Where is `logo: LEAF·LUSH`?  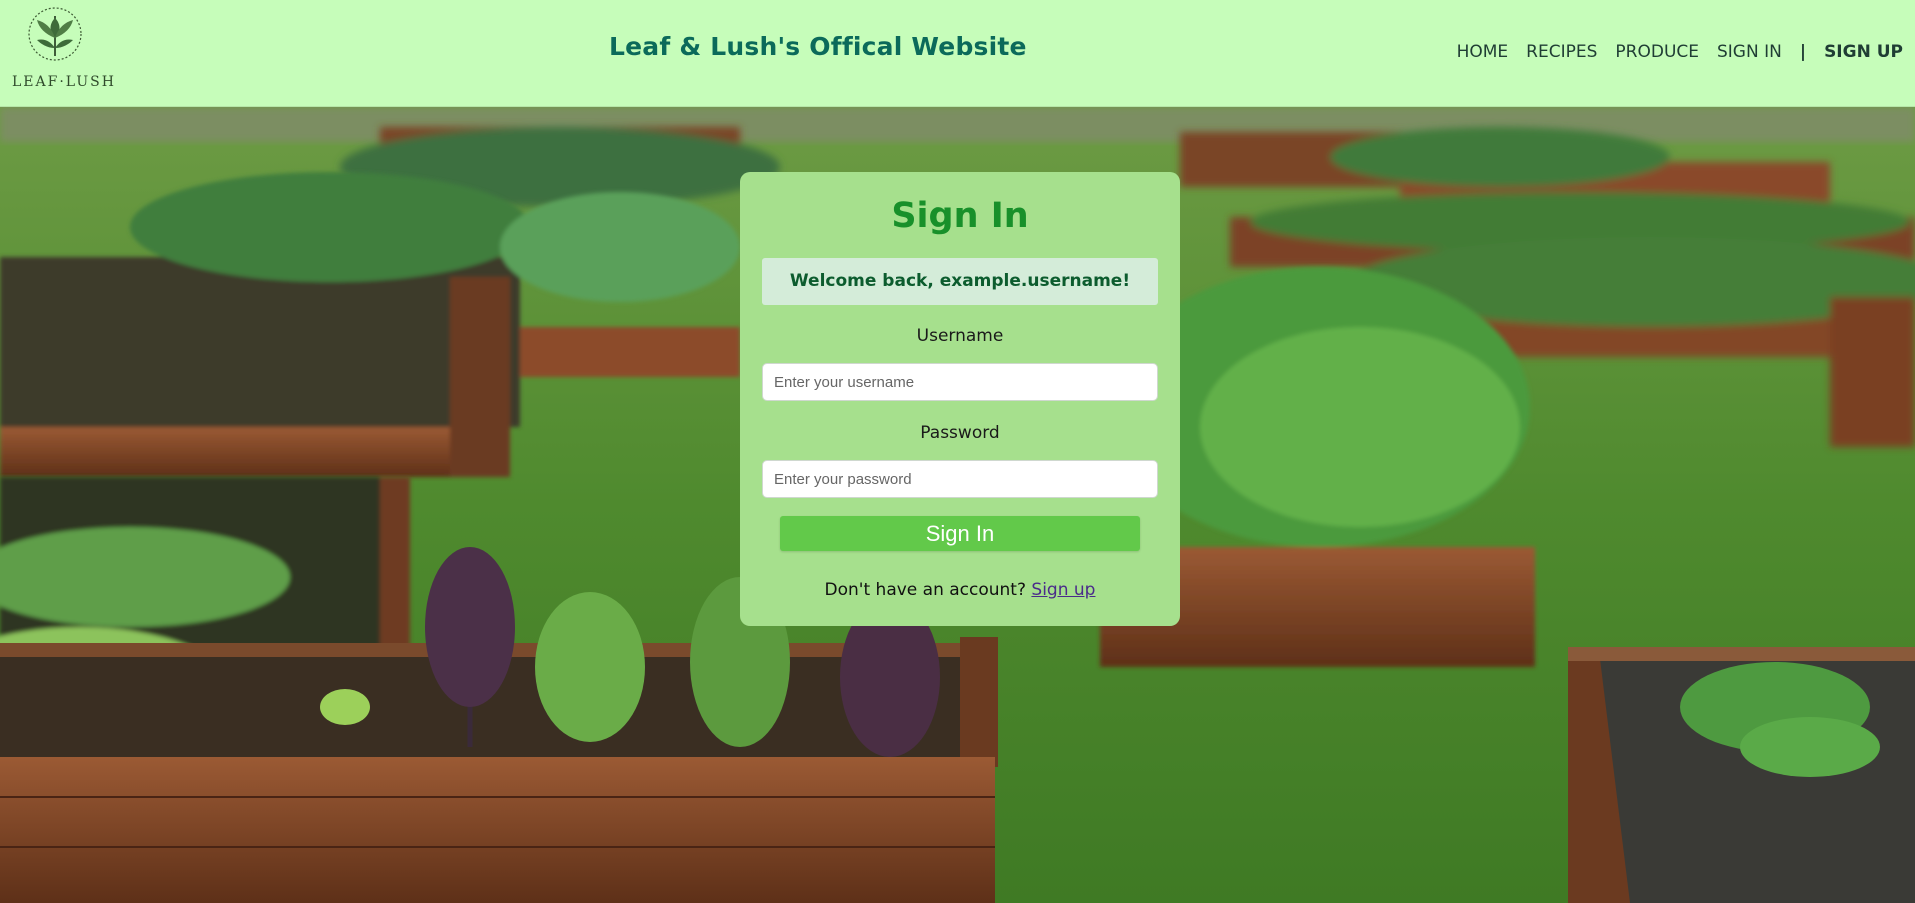 logo: LEAF·LUSH is located at coordinates (64, 47).